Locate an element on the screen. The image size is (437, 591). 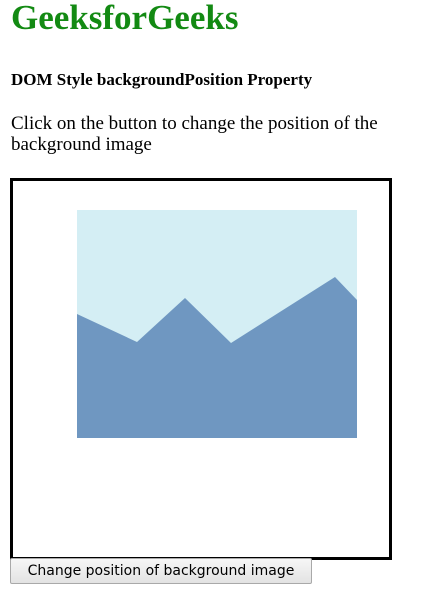
site-title: GeeksforGeeks is located at coordinates (125, 18).